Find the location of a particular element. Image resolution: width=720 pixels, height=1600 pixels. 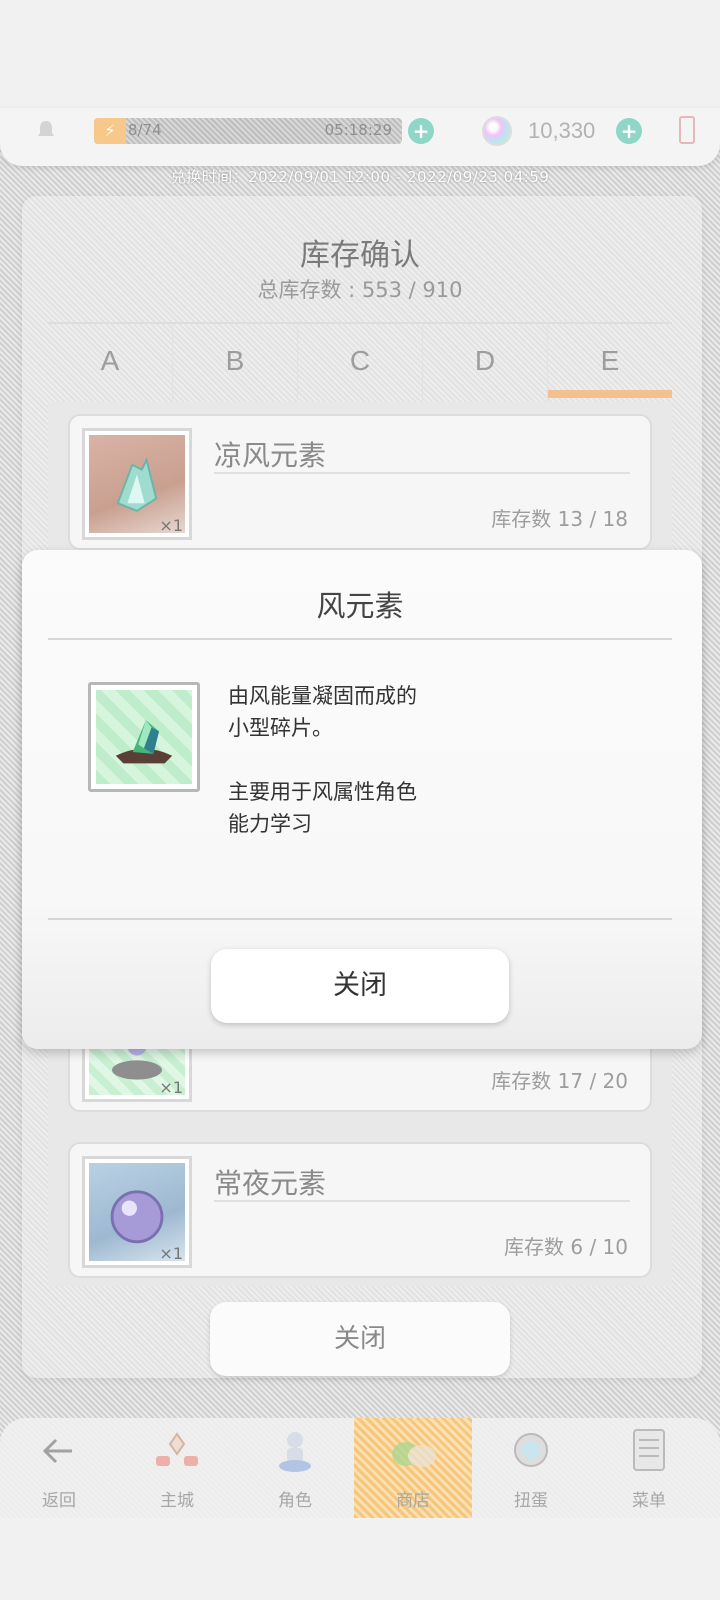

modal-description: 由风能量凝固而成的 小型碎片。 主要用于风属性角色 能力学习 is located at coordinates (322, 760).